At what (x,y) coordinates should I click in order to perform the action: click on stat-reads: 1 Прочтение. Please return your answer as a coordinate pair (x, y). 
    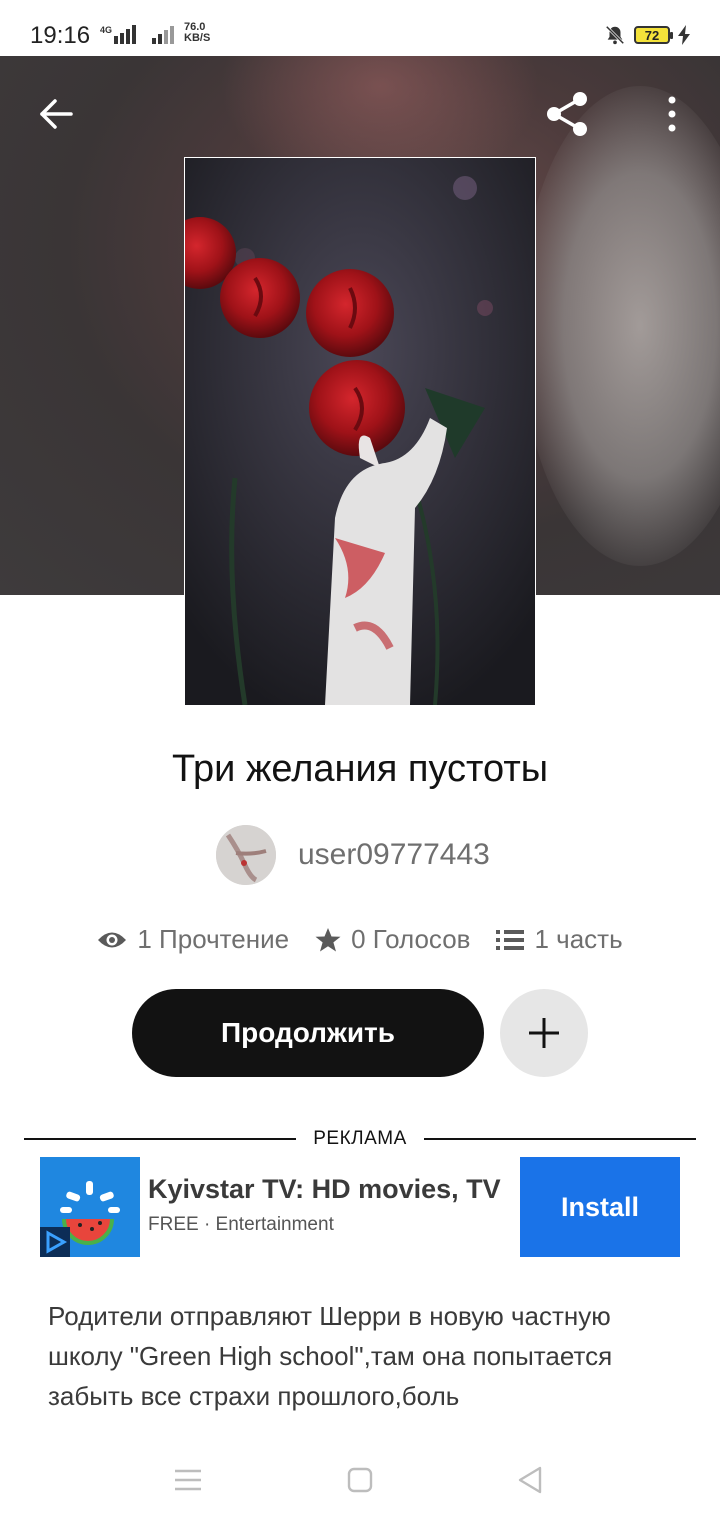
    Looking at the image, I should click on (193, 939).